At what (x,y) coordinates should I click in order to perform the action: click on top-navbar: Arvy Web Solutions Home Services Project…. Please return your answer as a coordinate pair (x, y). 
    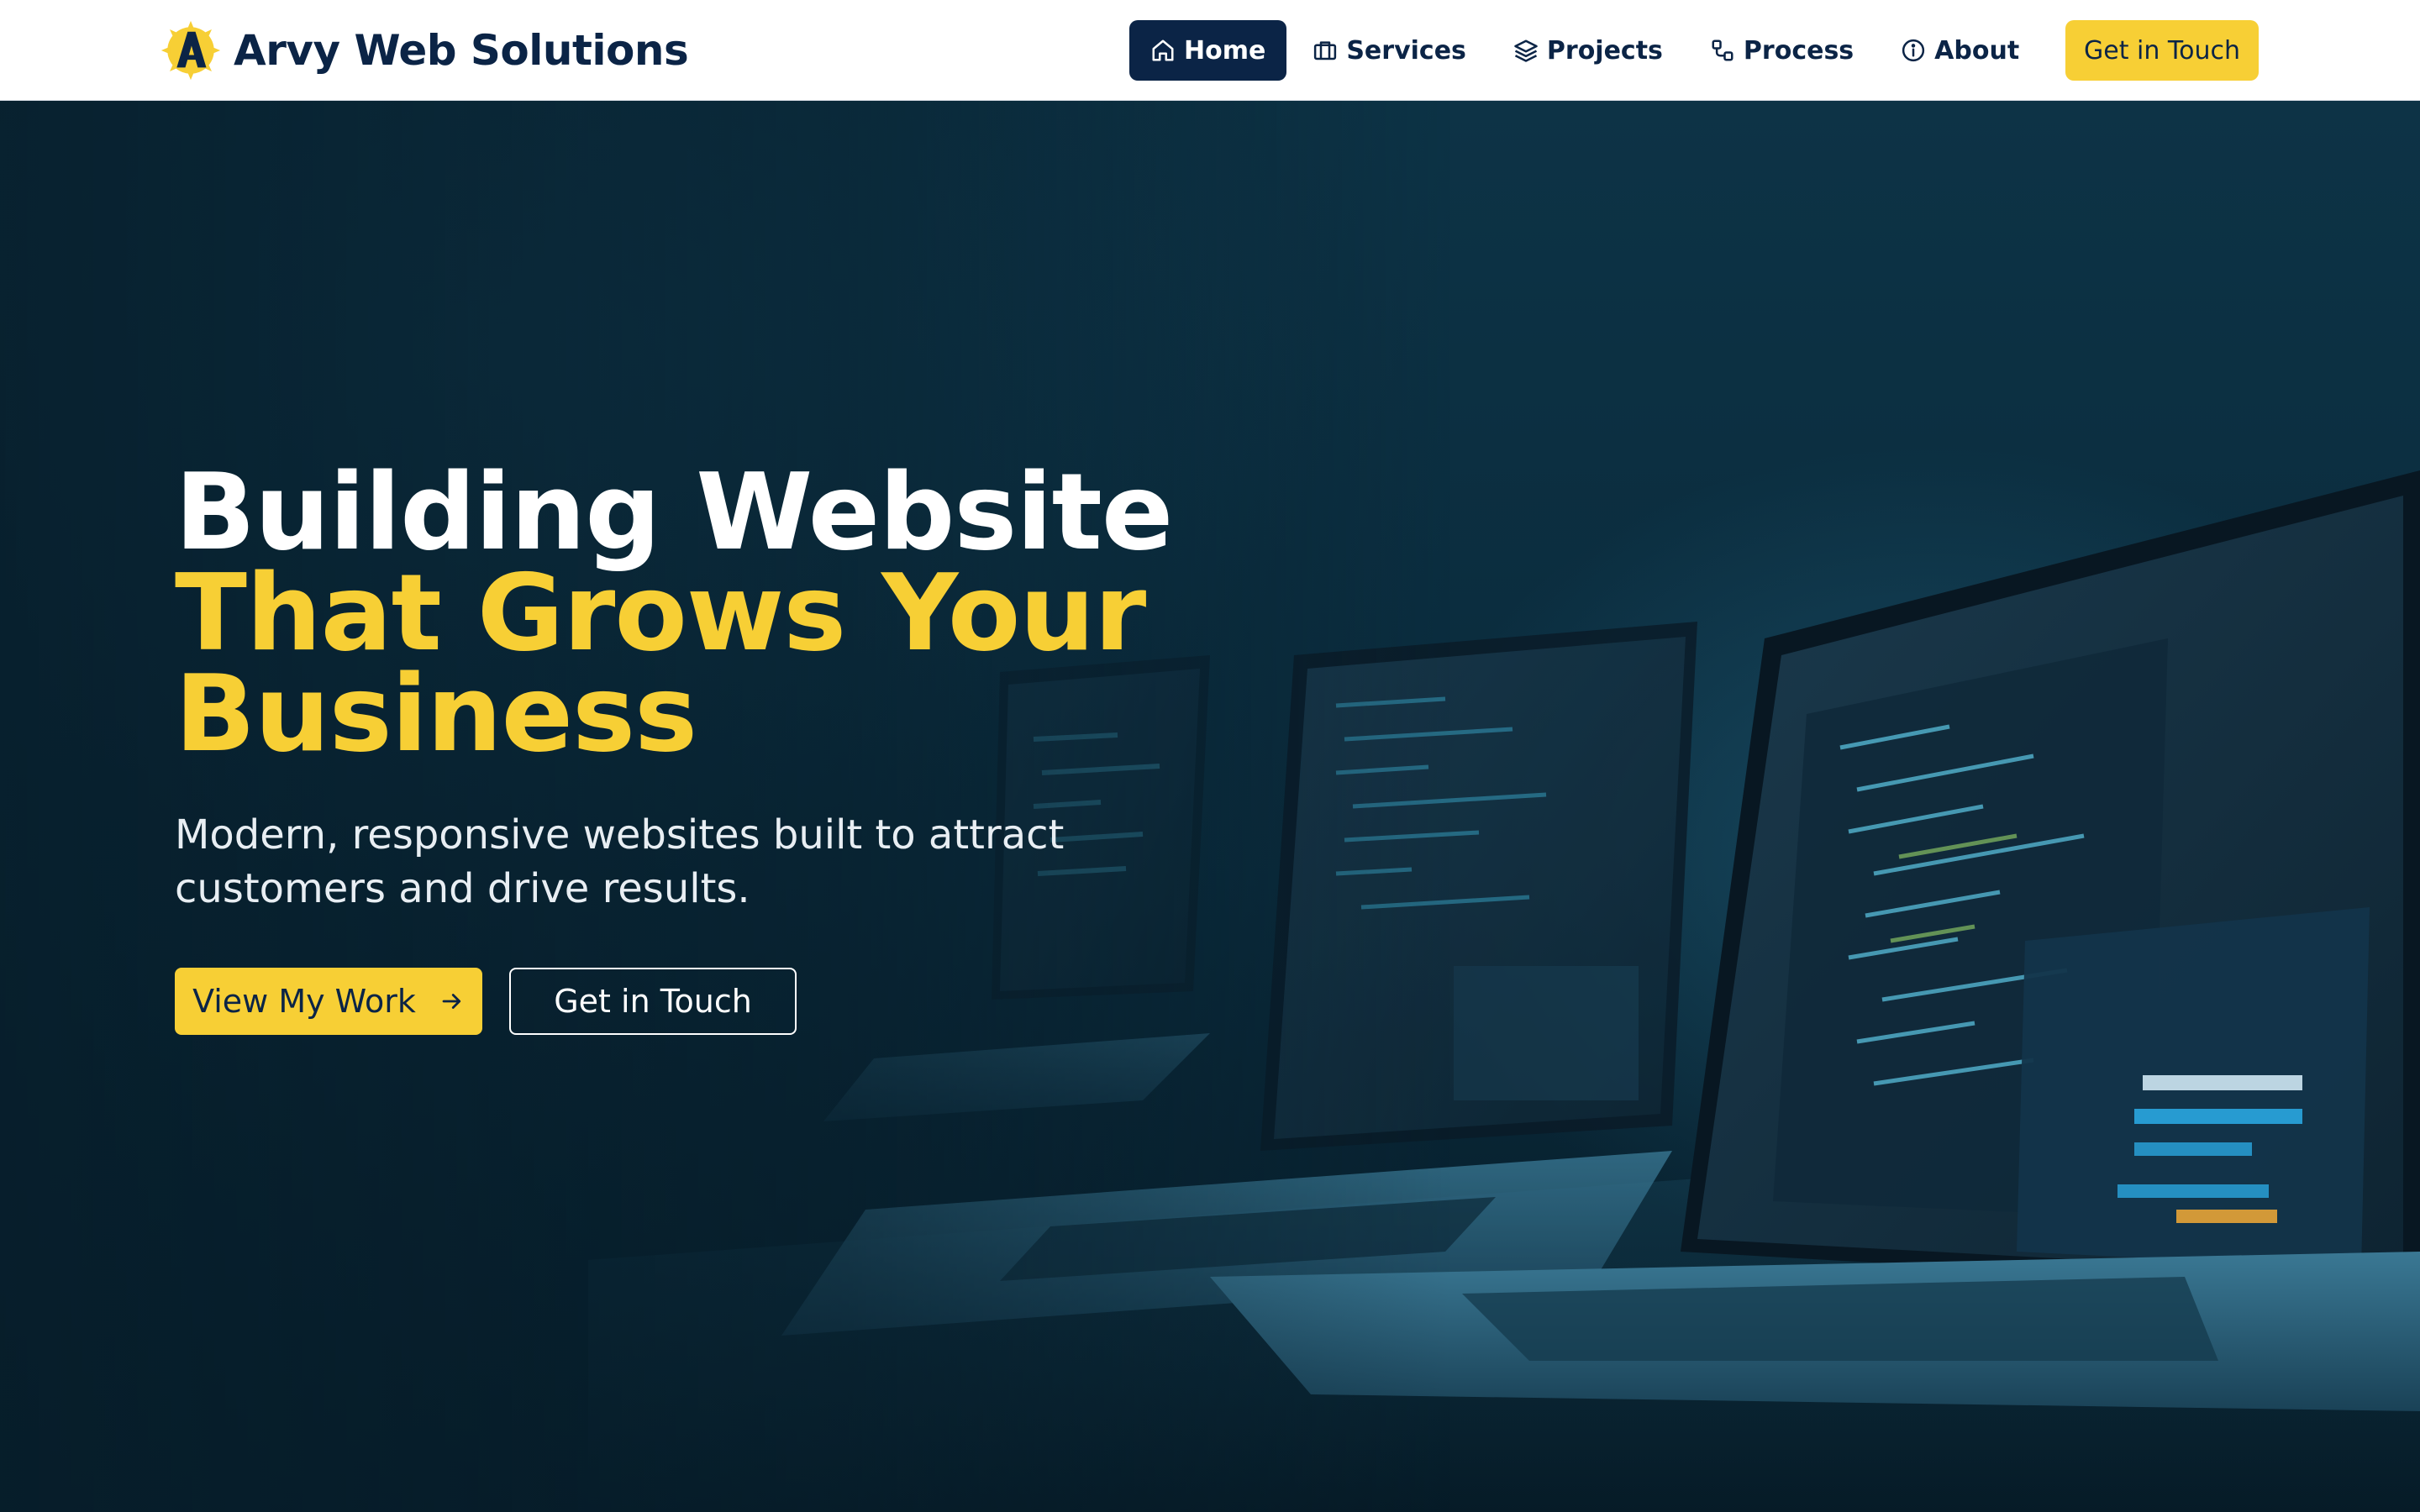
    Looking at the image, I should click on (1210, 50).